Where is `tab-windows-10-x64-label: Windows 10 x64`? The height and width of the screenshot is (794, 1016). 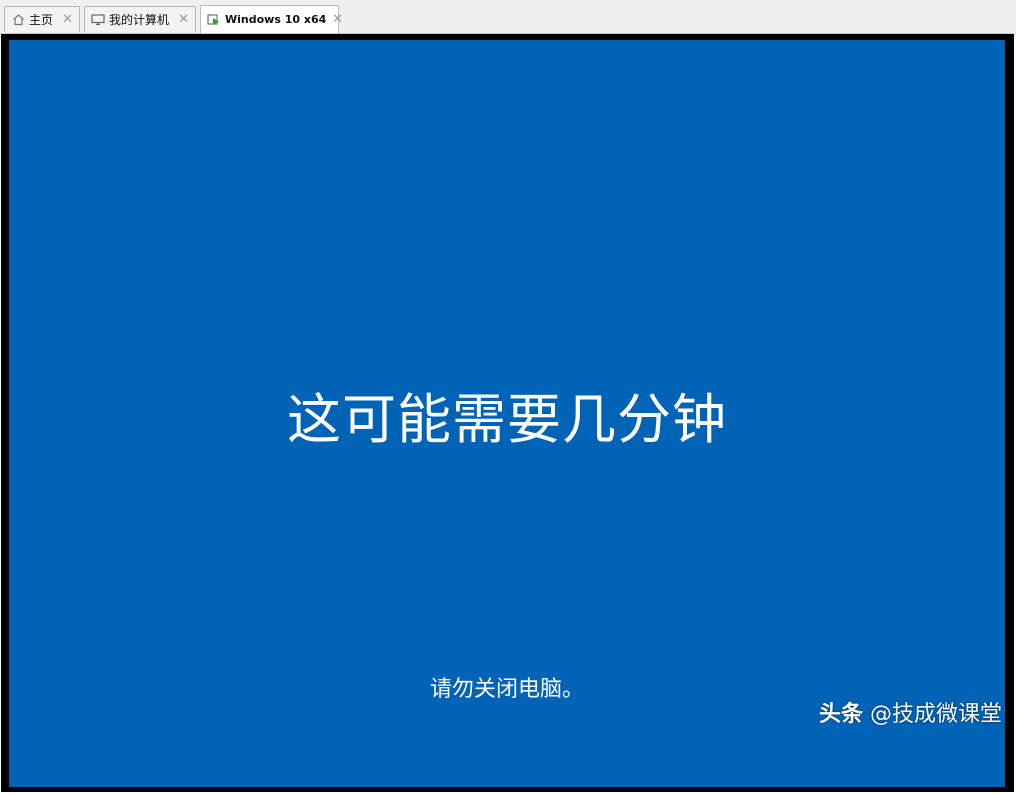 tab-windows-10-x64-label: Windows 10 x64 is located at coordinates (276, 19).